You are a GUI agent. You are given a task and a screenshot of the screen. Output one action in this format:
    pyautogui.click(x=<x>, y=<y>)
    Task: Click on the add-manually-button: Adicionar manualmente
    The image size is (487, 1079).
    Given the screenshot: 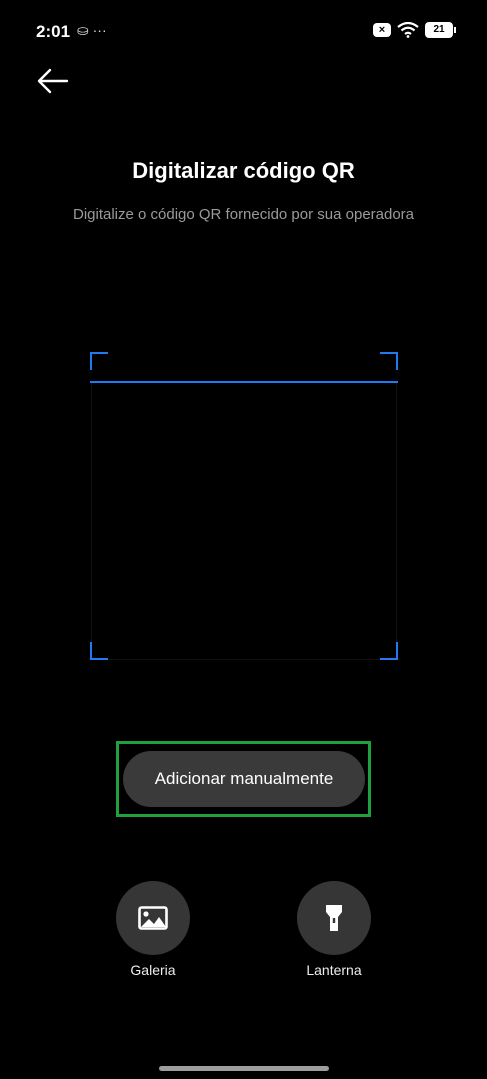 What is the action you would take?
    pyautogui.click(x=244, y=779)
    